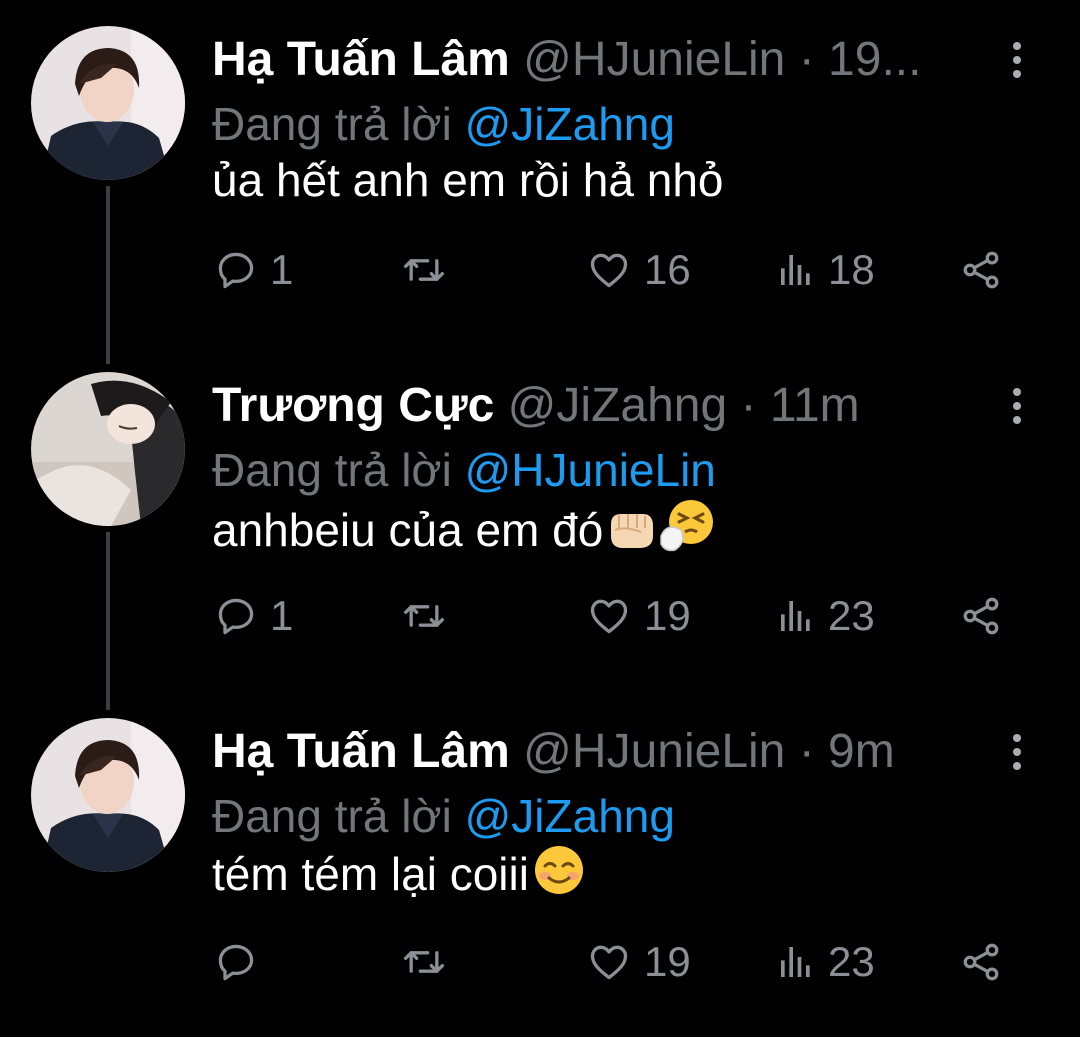 This screenshot has height=1037, width=1080. I want to click on views-button: 18, so click(825, 270).